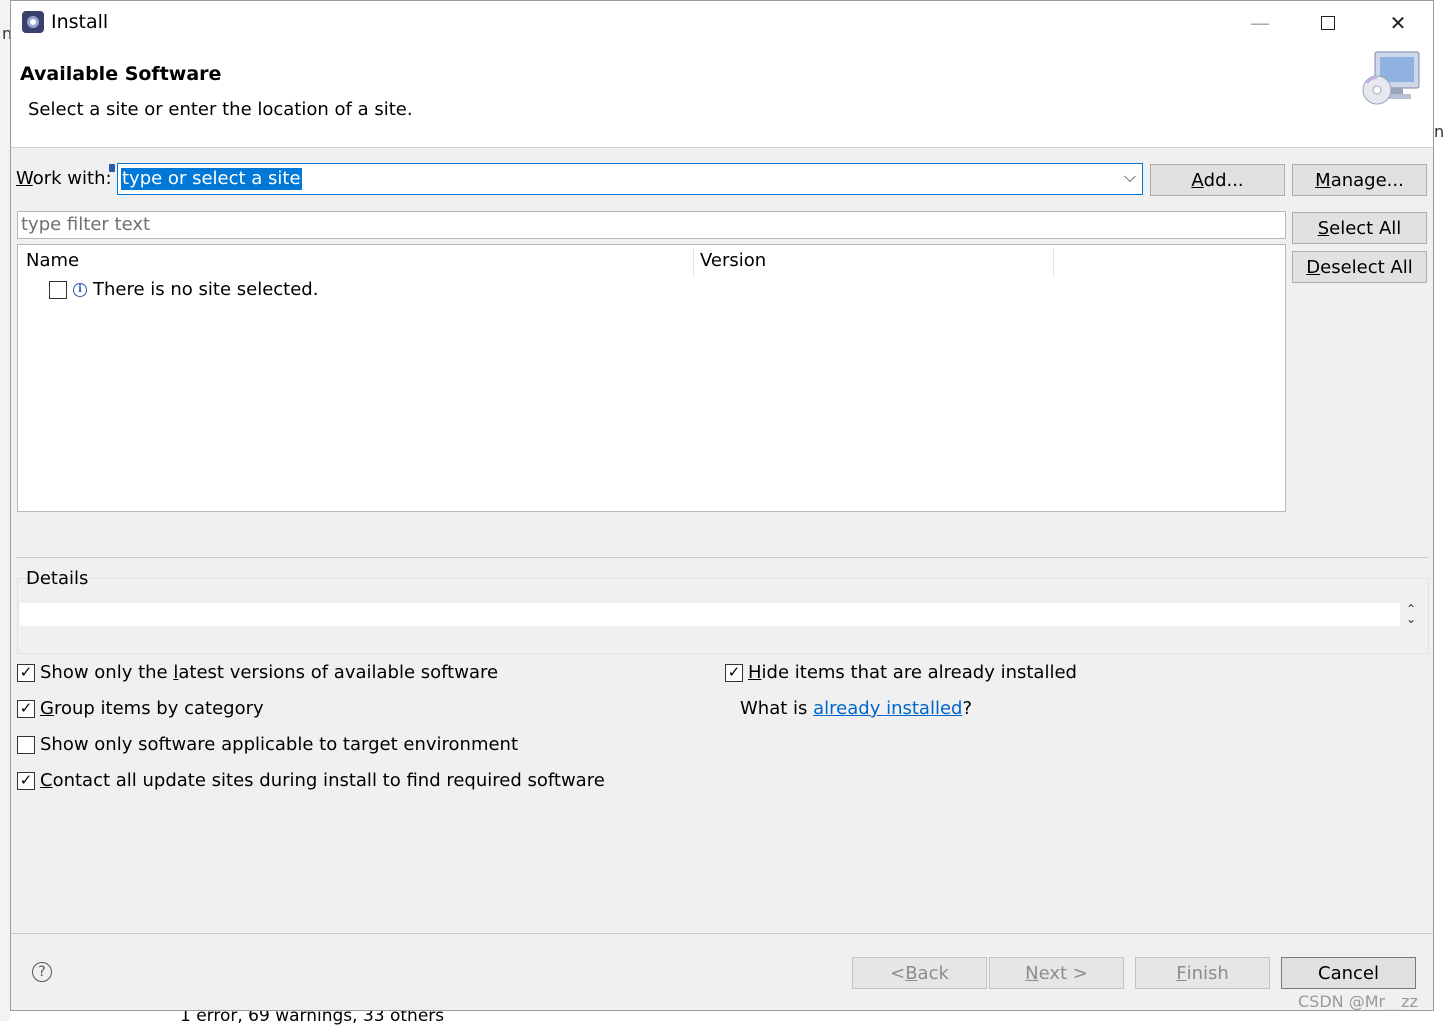  Describe the element at coordinates (80, 289) in the screenshot. I see `info-icon: i` at that location.